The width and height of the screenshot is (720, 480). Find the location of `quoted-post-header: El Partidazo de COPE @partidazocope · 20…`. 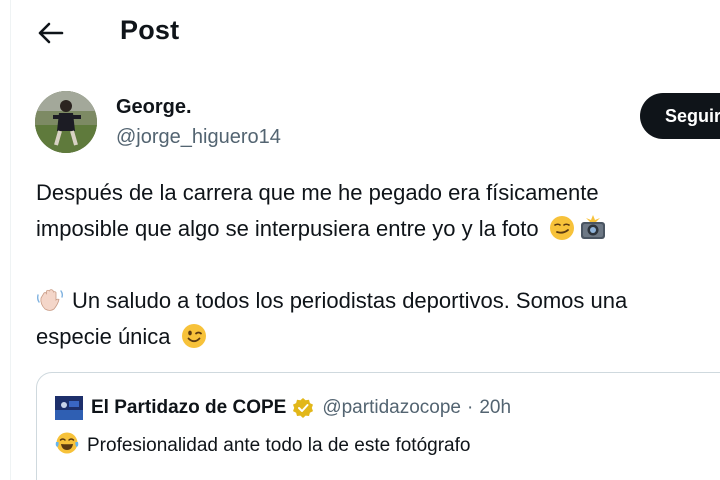

quoted-post-header: El Partidazo de COPE @partidazocope · 20… is located at coordinates (283, 408).